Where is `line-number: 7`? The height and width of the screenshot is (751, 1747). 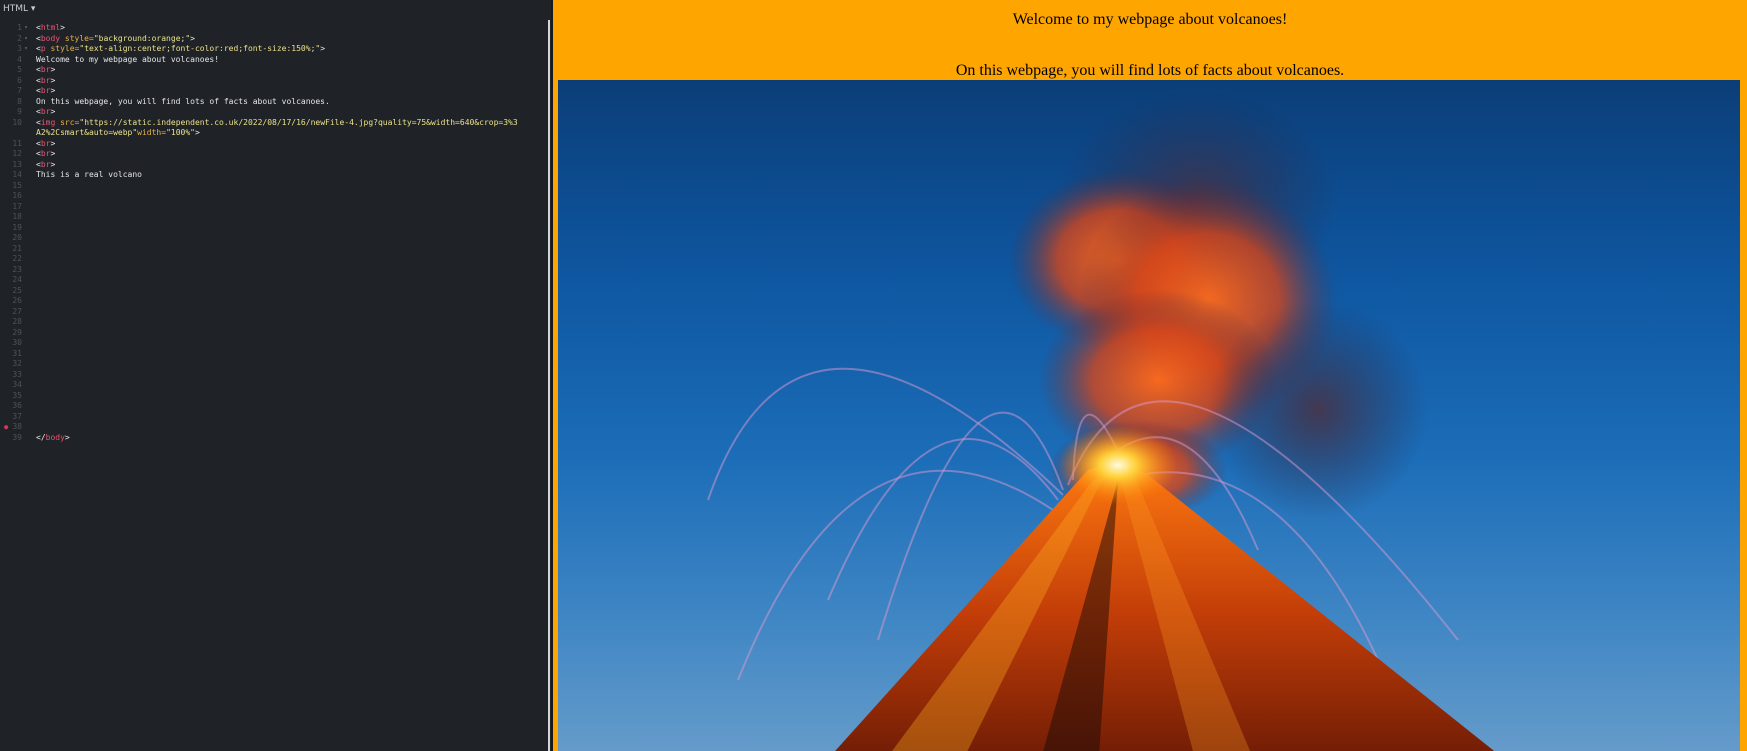 line-number: 7 is located at coordinates (15, 91).